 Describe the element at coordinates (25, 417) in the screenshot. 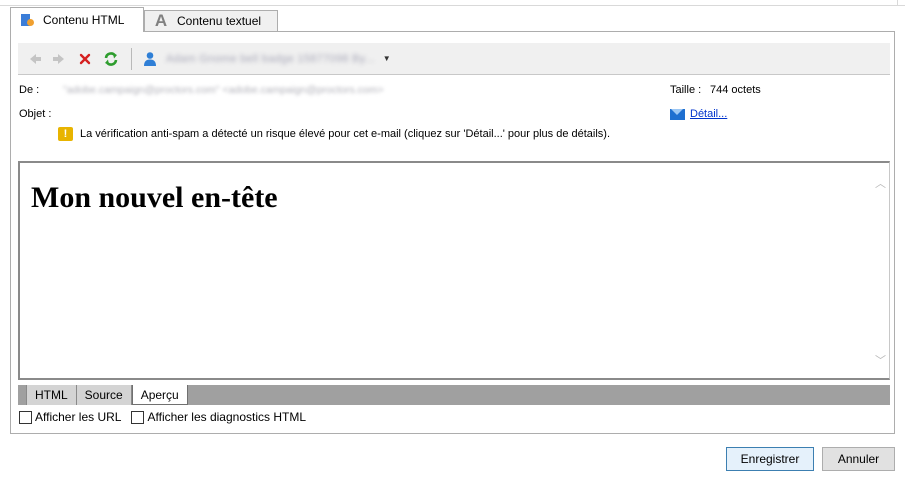

I see `show-urls-checkbox` at that location.